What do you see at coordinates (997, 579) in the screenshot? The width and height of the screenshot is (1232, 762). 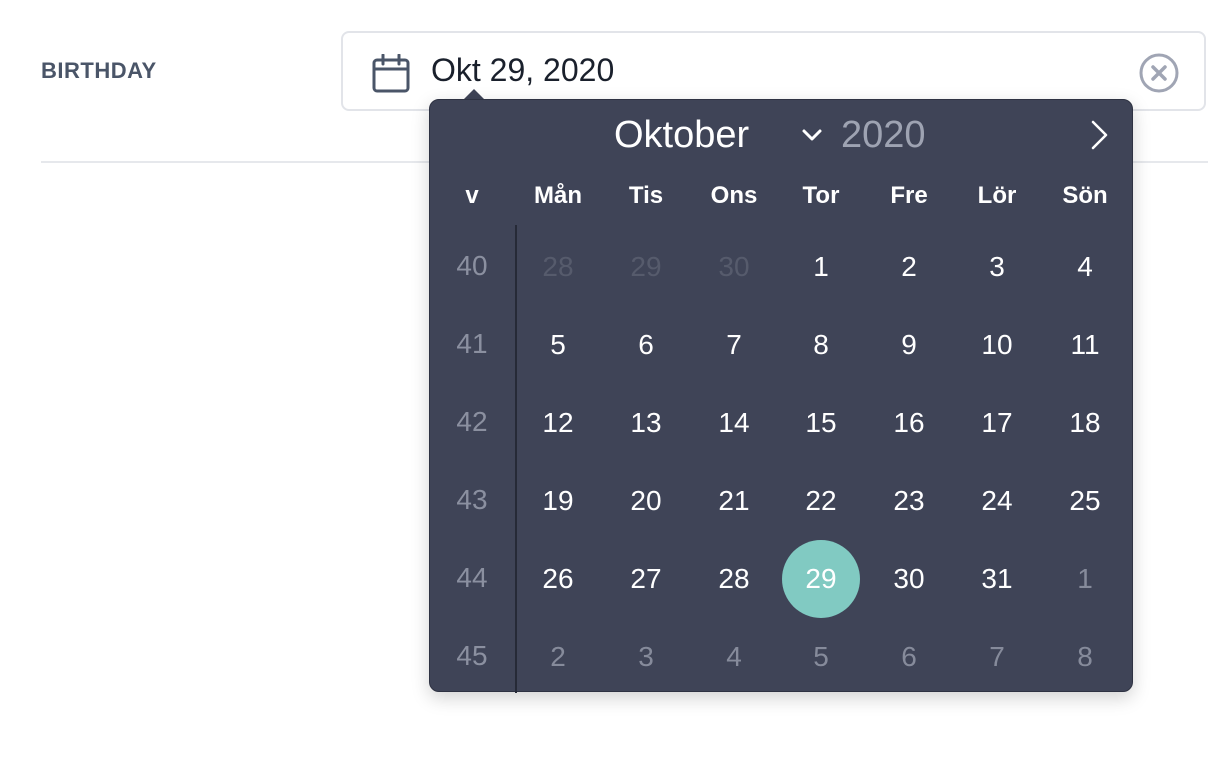 I see `day-cell: 31` at bounding box center [997, 579].